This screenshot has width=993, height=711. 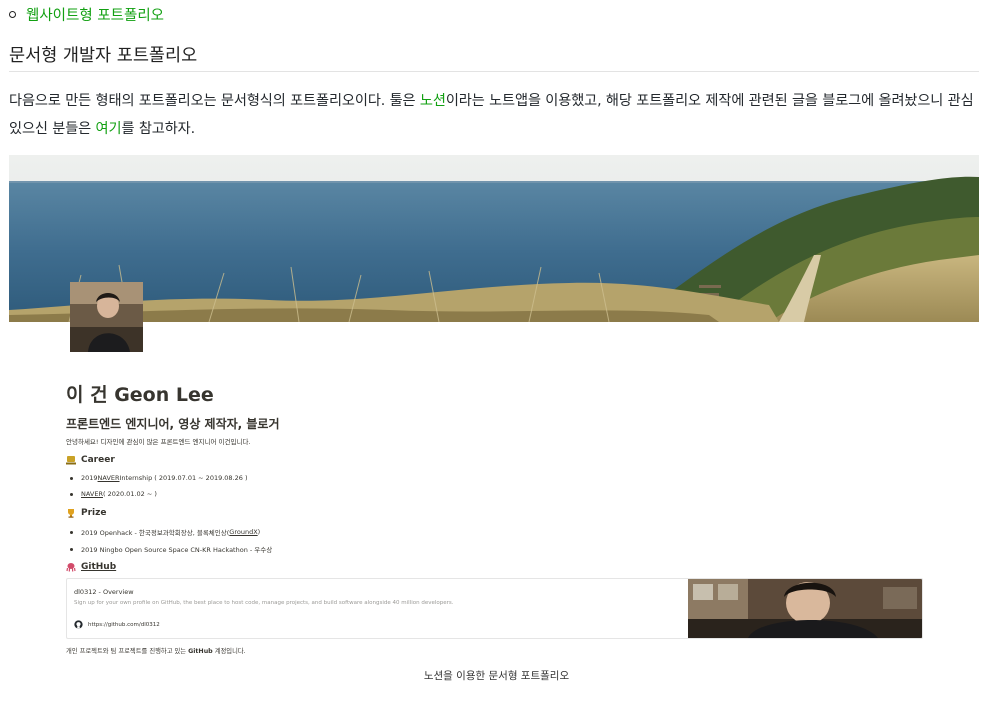 I want to click on profile-photo, so click(x=106, y=317).